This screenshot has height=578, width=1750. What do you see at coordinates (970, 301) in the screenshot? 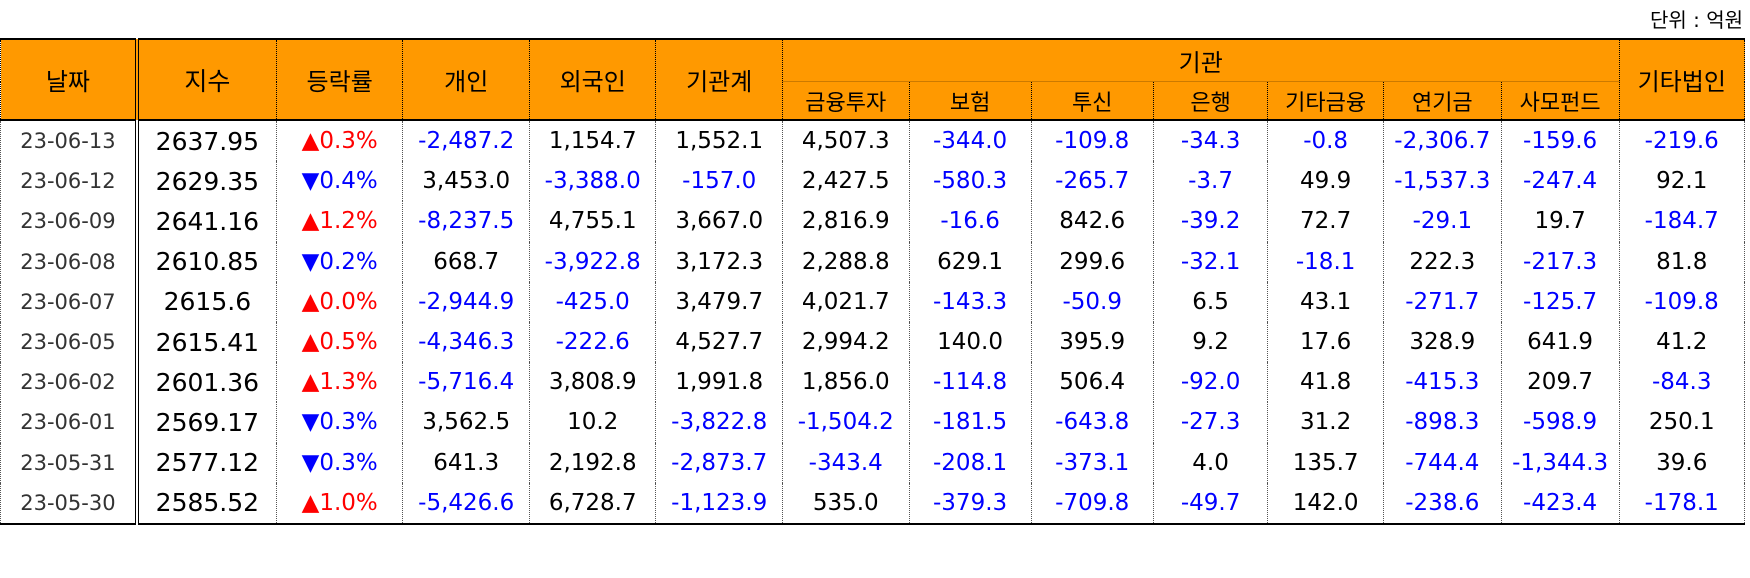
I see `cell-insurance: -143.3` at bounding box center [970, 301].